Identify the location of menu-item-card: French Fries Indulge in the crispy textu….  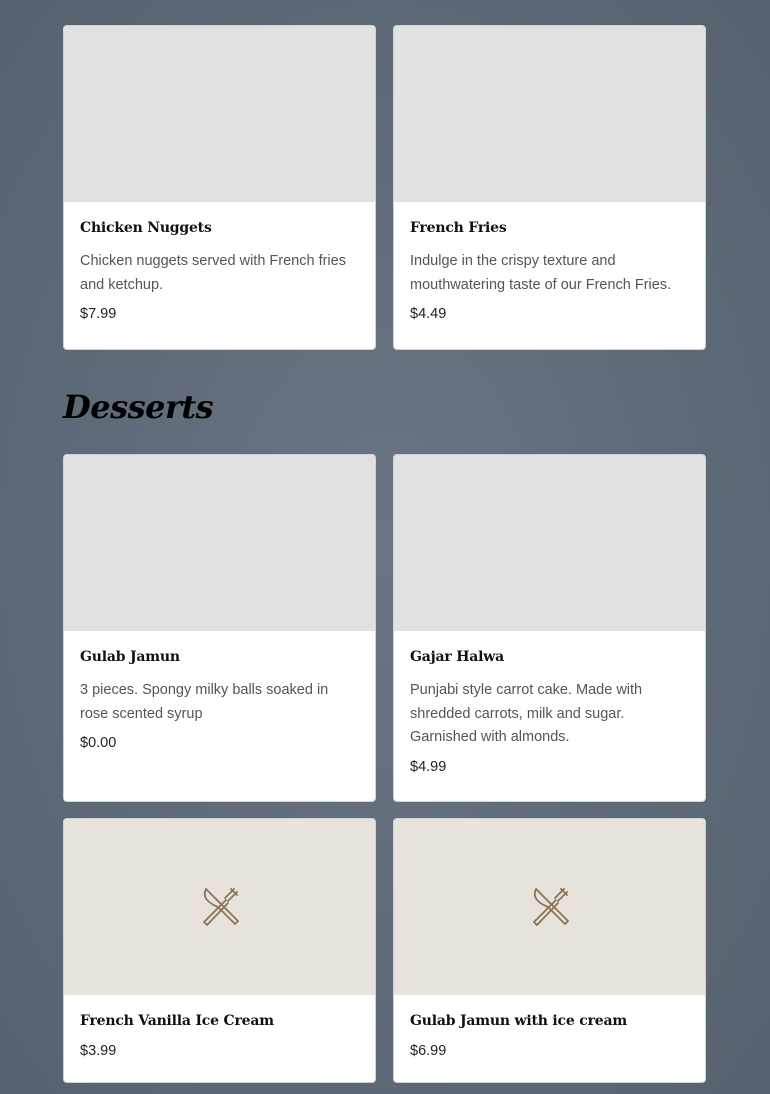
(549, 187).